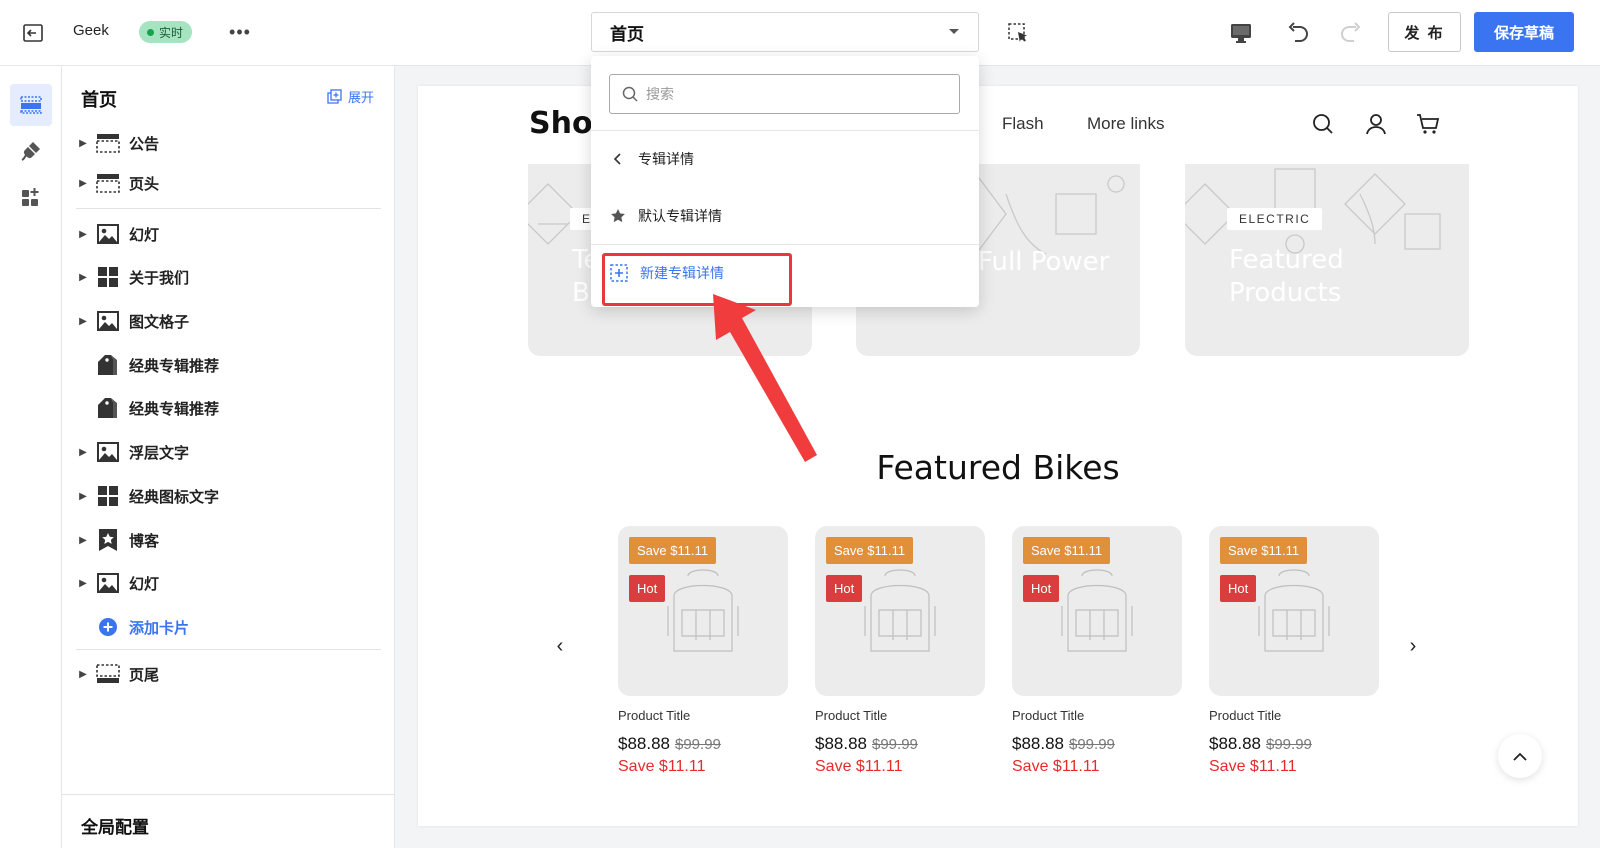 The image size is (1600, 848). What do you see at coordinates (1044, 262) in the screenshot?
I see `collection-title: Full Power` at bounding box center [1044, 262].